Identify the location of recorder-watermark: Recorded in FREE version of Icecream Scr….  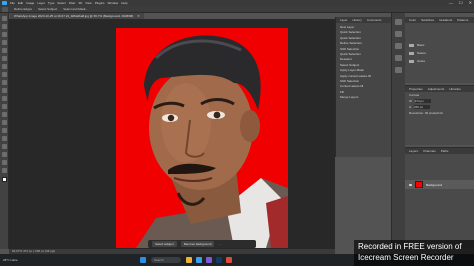
(414, 253).